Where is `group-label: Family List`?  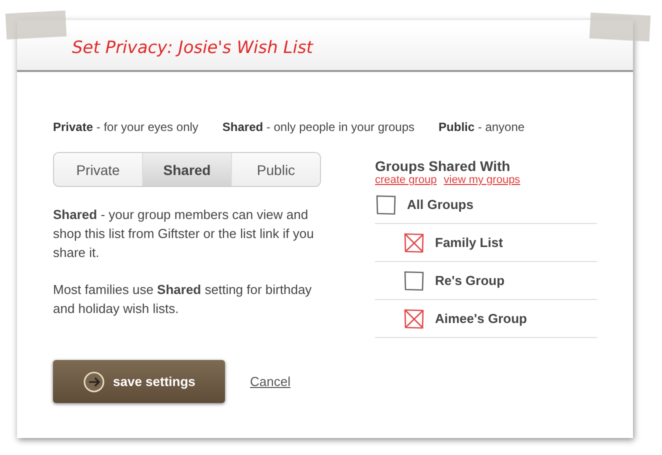
group-label: Family List is located at coordinates (469, 242).